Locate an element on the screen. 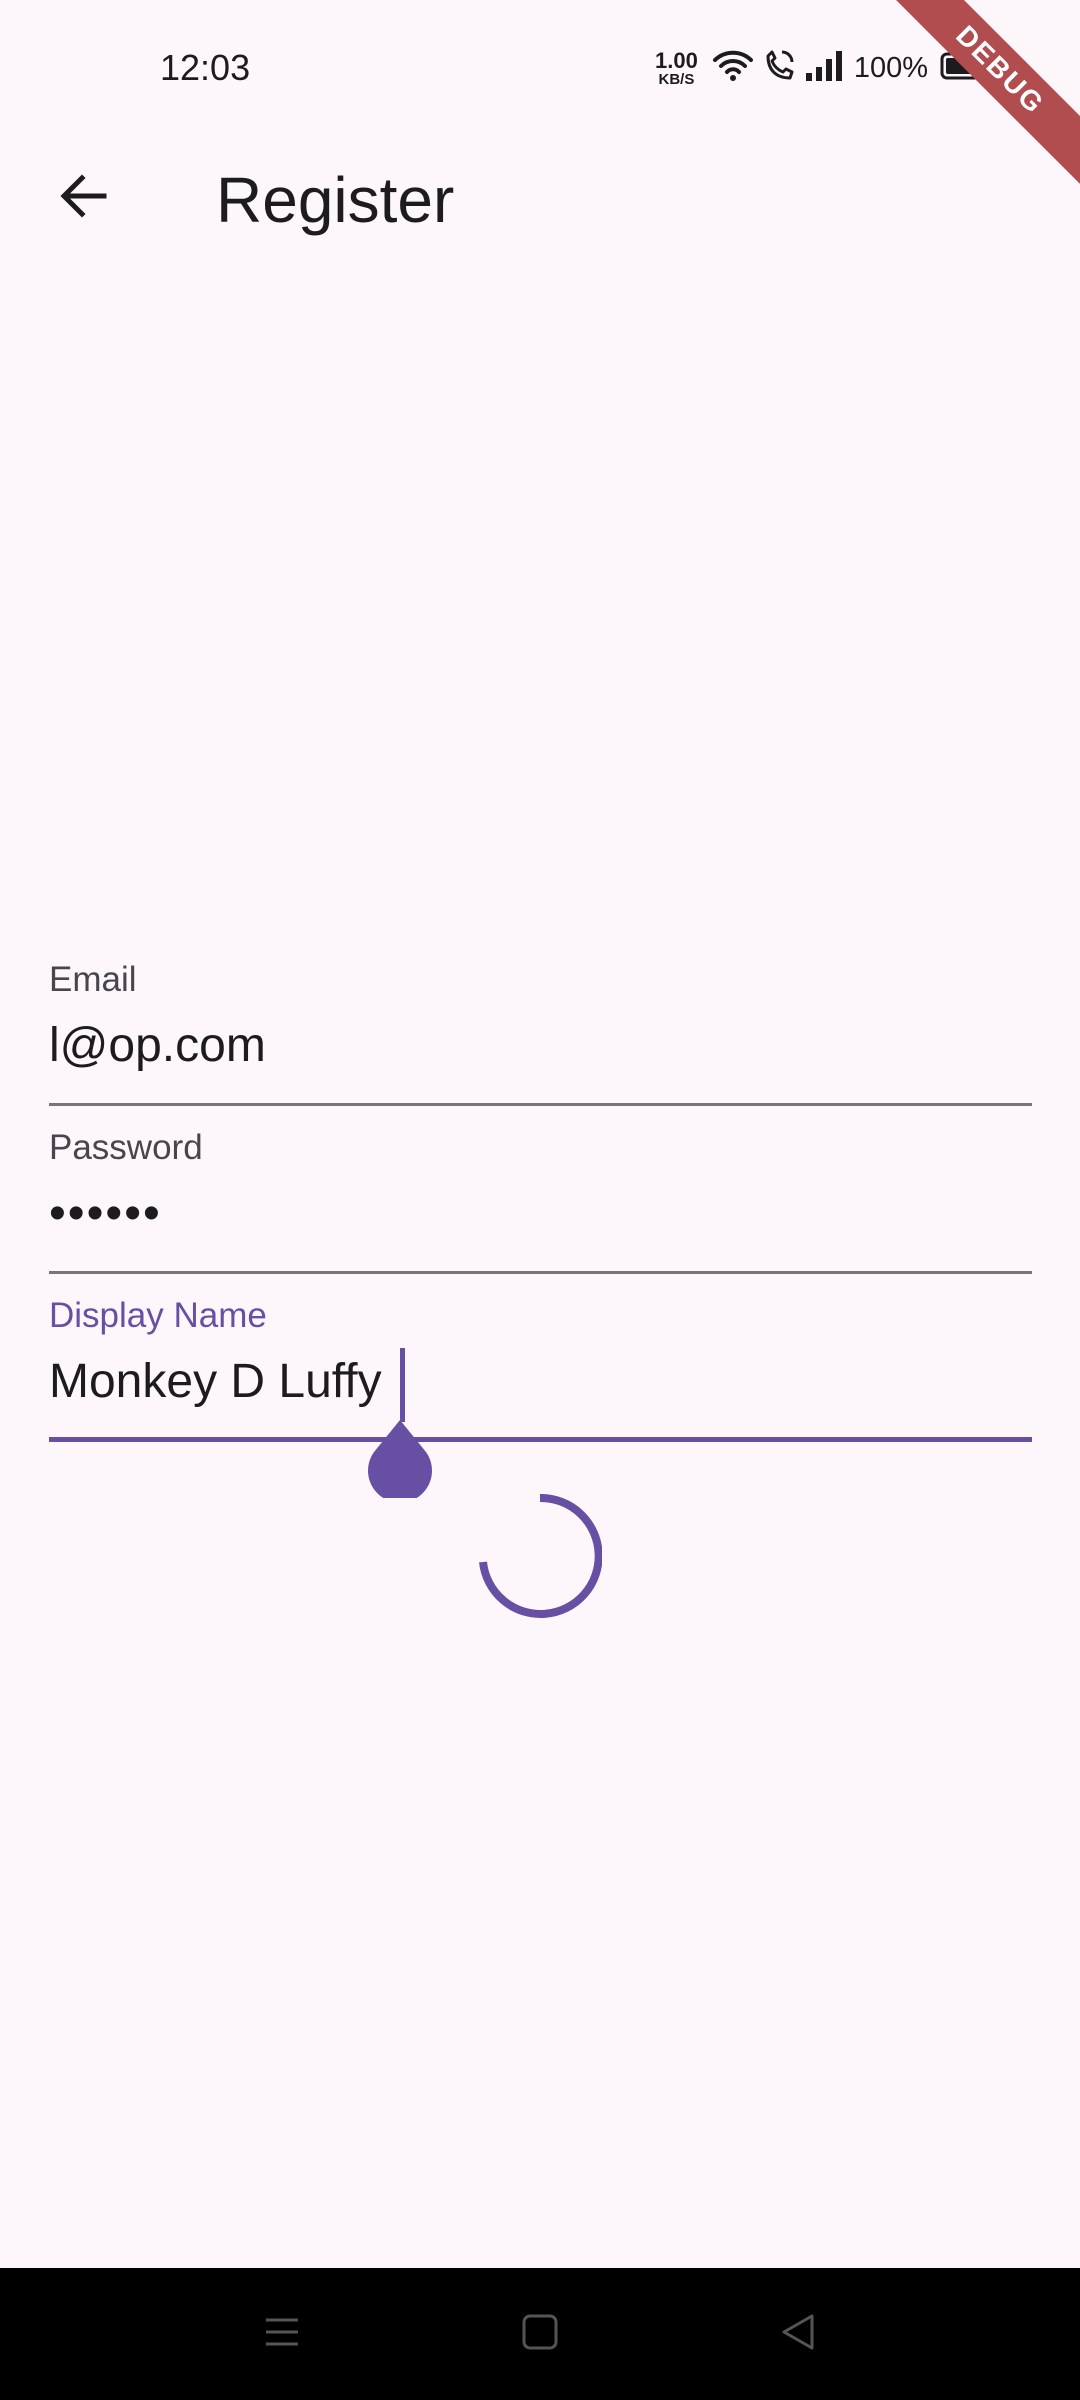 This screenshot has width=1080, height=2400. menu-icon is located at coordinates (282, 2334).